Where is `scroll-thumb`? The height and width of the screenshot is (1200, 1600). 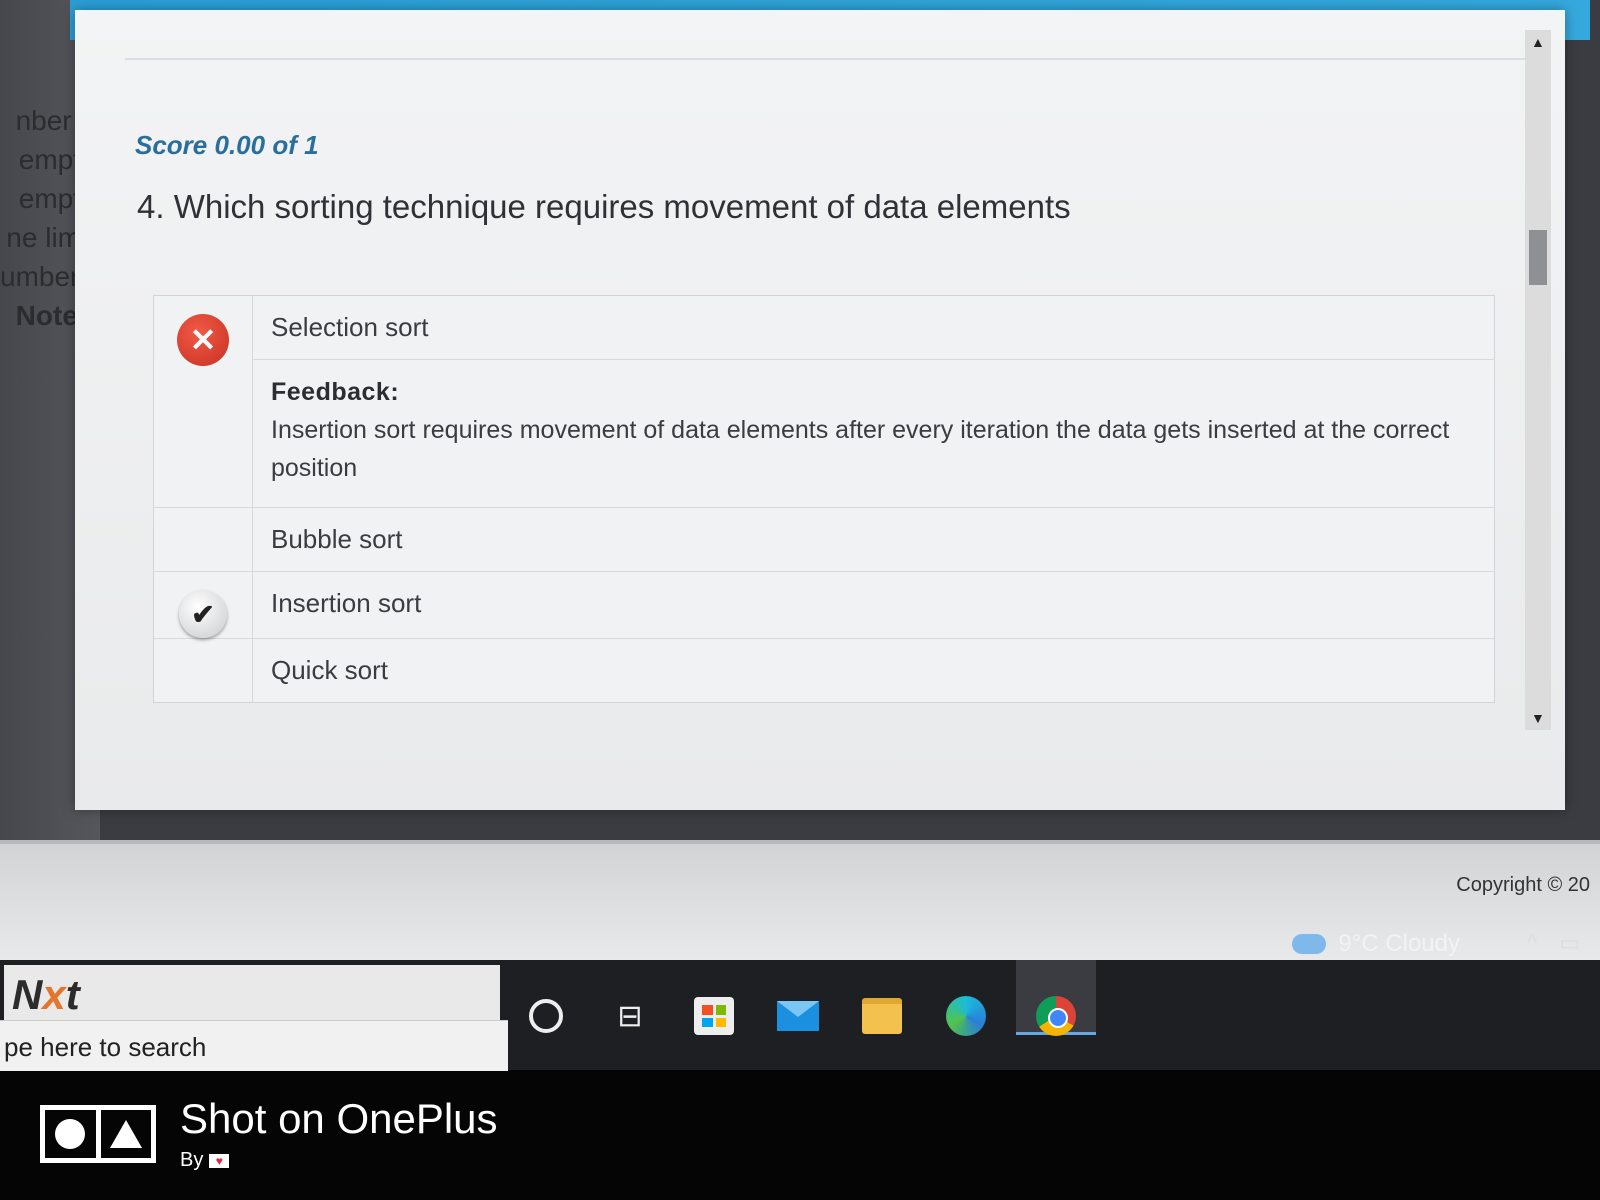
scroll-thumb is located at coordinates (1538, 257).